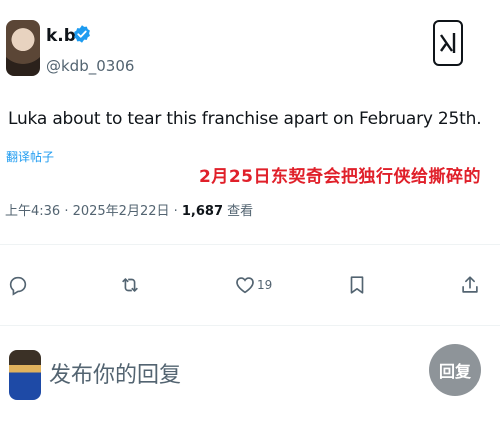 The width and height of the screenshot is (500, 440). I want to click on tweet-meta: 上午4:36 · 2025年2月22日 · 1,687 查看, so click(129, 209).